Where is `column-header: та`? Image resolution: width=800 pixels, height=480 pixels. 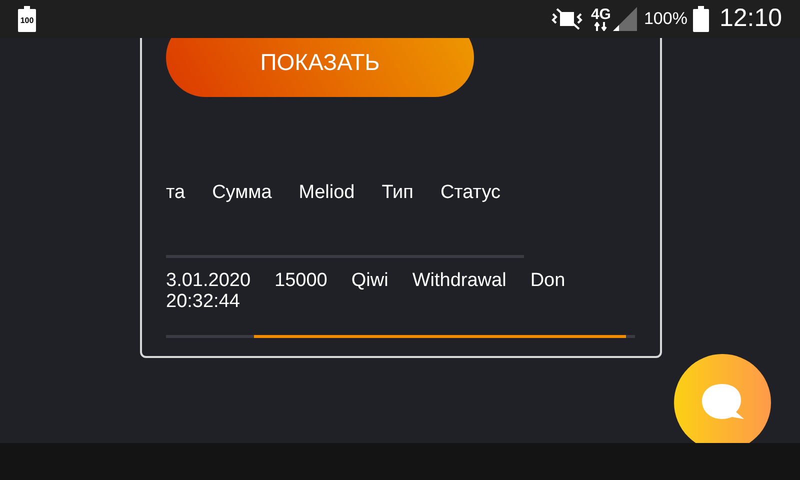 column-header: та is located at coordinates (176, 193).